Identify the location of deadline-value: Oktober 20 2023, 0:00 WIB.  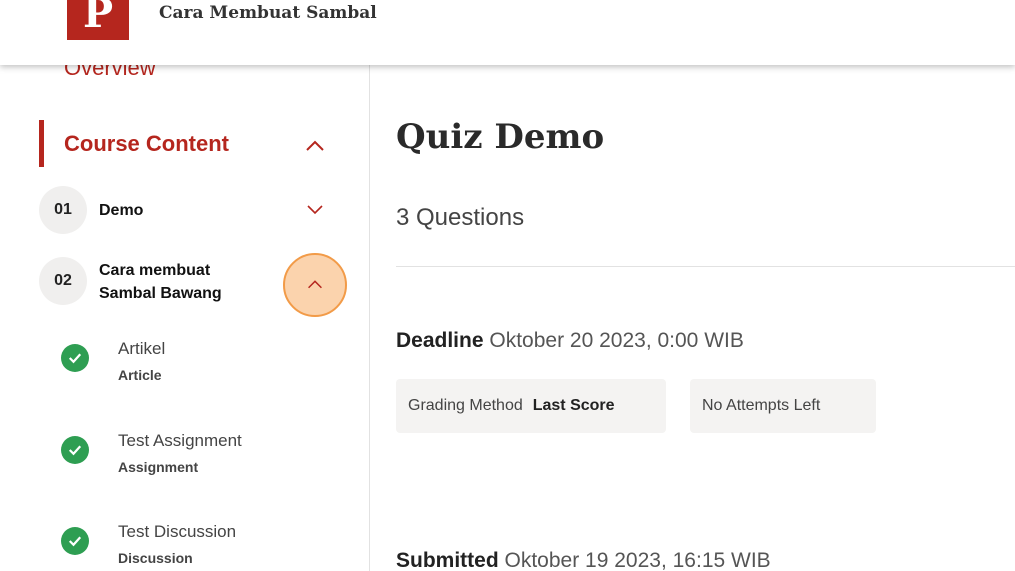
(616, 340).